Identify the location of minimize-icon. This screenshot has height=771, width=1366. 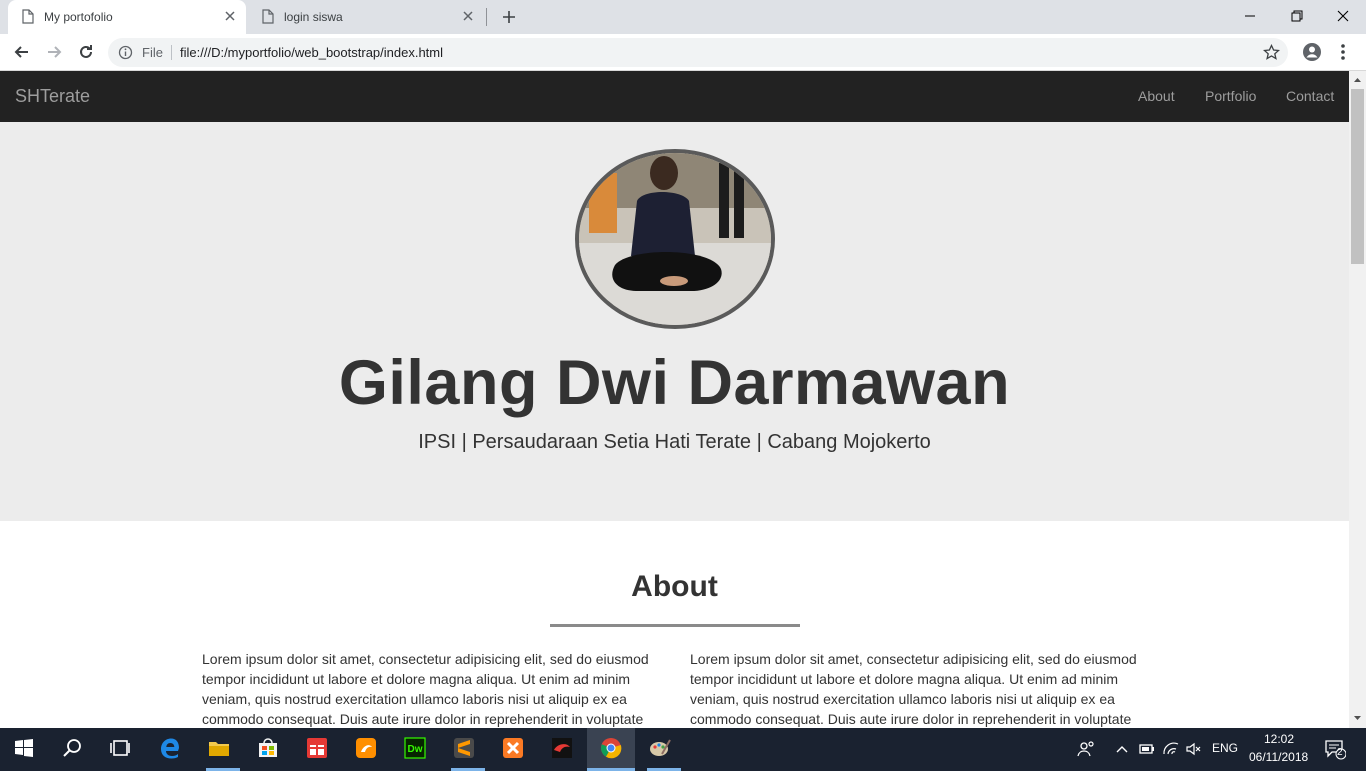
(1250, 16).